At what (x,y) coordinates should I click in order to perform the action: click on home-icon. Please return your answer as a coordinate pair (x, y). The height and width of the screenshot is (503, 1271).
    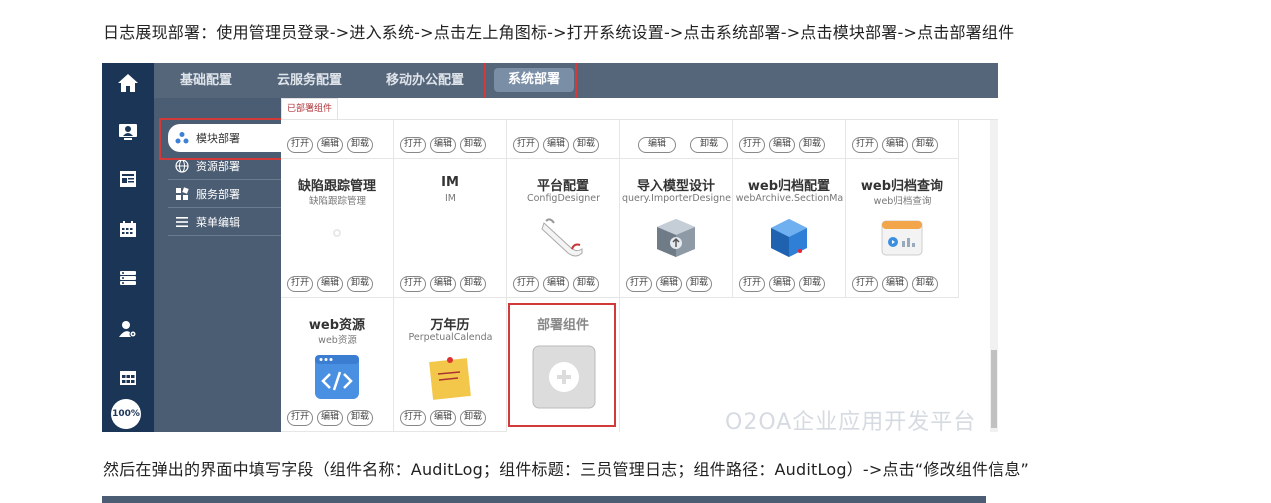
    Looking at the image, I should click on (128, 83).